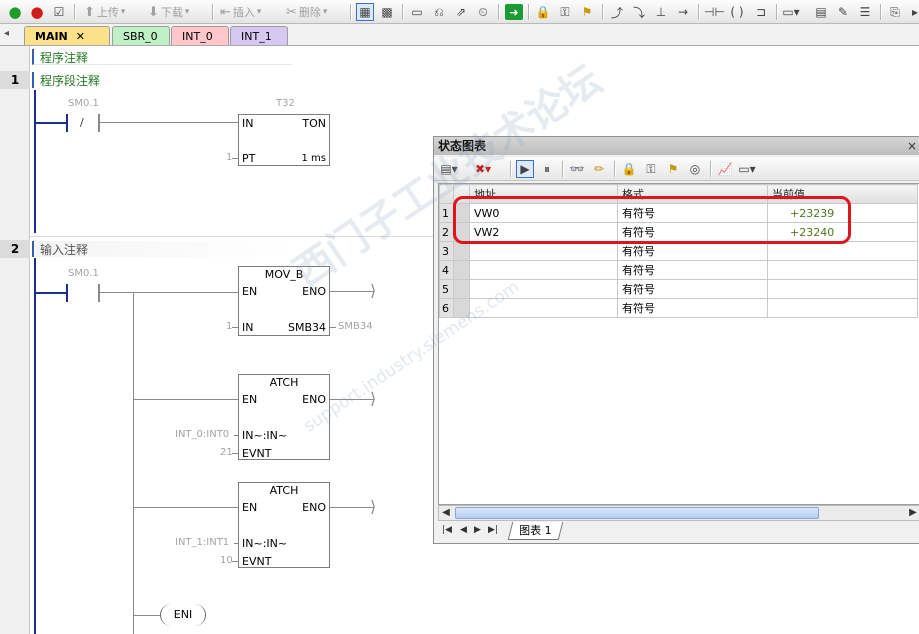 The width and height of the screenshot is (919, 634). Describe the element at coordinates (15, 249) in the screenshot. I see `network-number: 2` at that location.